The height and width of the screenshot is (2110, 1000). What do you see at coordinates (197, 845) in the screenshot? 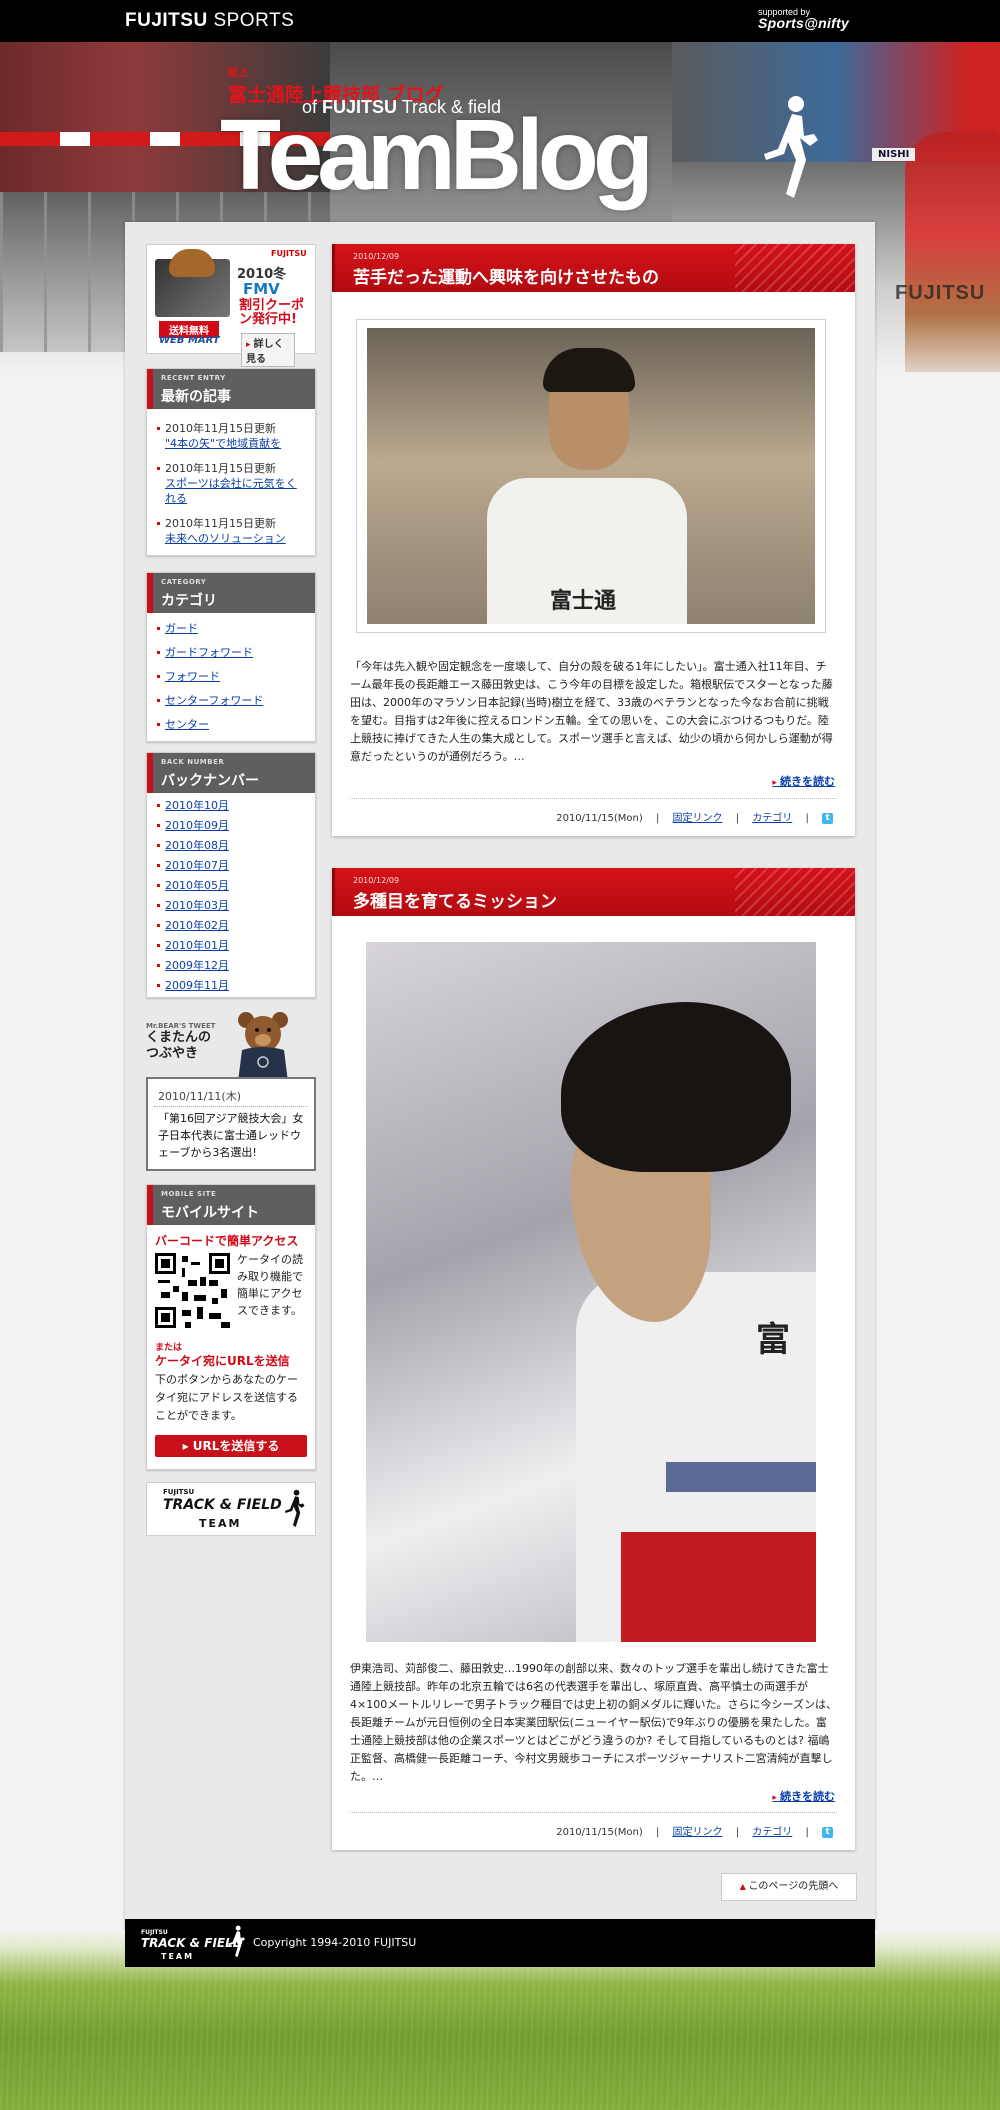
I see `archive-link: 2010年08月` at bounding box center [197, 845].